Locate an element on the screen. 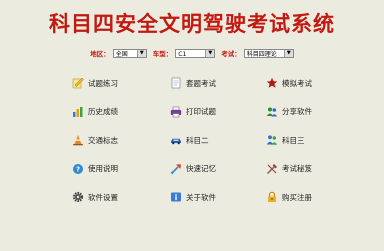 The height and width of the screenshot is (251, 384). menu-item-subject-three: 科目三 is located at coordinates (299, 140).